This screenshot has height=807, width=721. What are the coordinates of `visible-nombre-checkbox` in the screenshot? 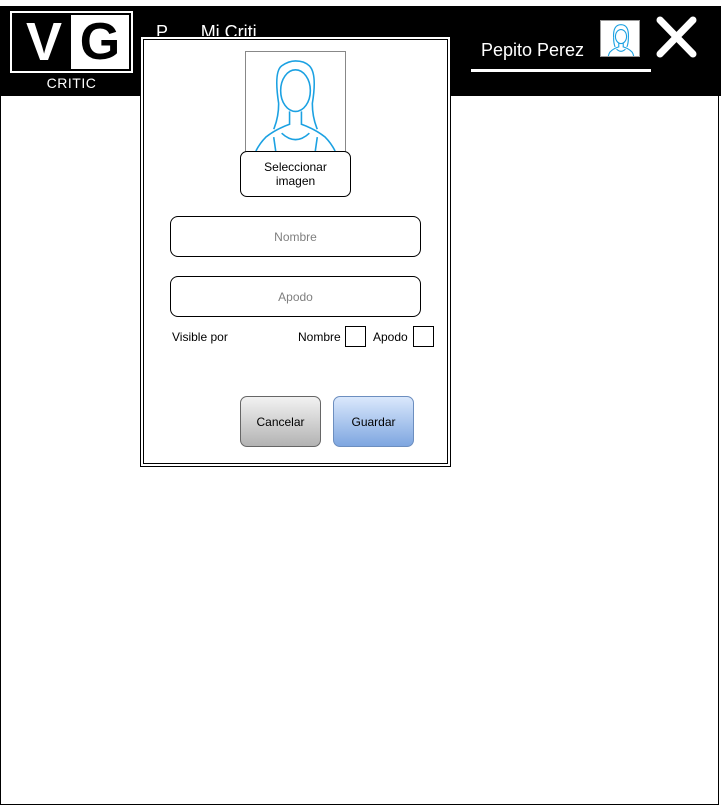 It's located at (355, 336).